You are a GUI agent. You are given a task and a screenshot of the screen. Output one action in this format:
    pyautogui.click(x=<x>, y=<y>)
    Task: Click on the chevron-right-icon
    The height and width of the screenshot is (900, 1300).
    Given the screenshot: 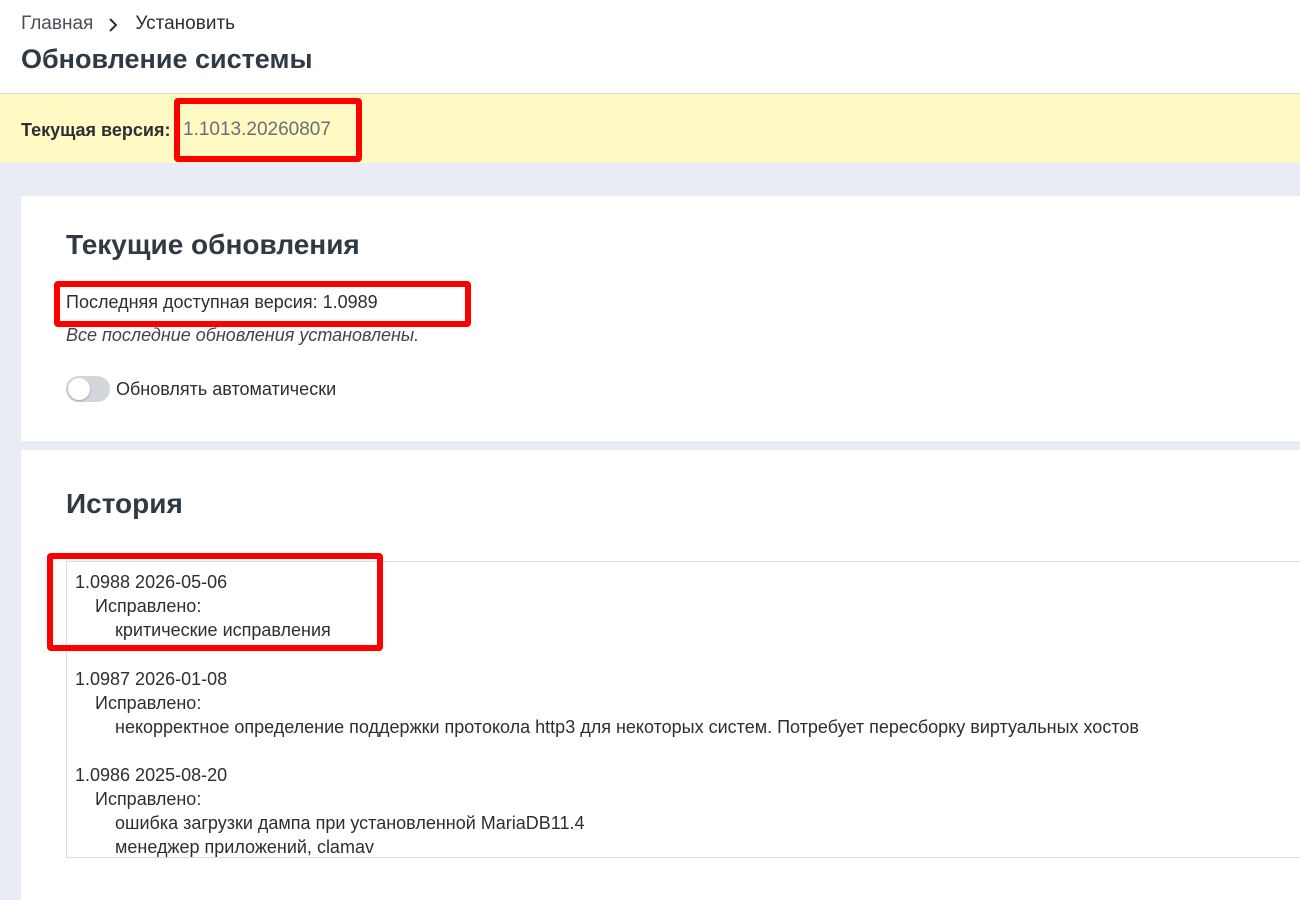 What is the action you would take?
    pyautogui.click(x=114, y=24)
    